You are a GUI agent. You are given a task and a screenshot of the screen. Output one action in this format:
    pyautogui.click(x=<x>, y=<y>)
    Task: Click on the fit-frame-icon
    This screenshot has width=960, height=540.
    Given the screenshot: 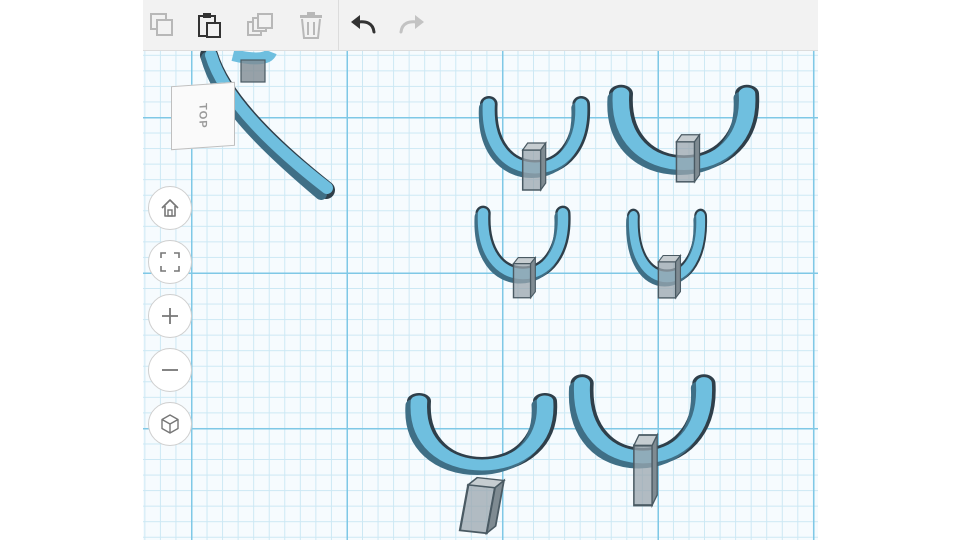 What is the action you would take?
    pyautogui.click(x=170, y=262)
    